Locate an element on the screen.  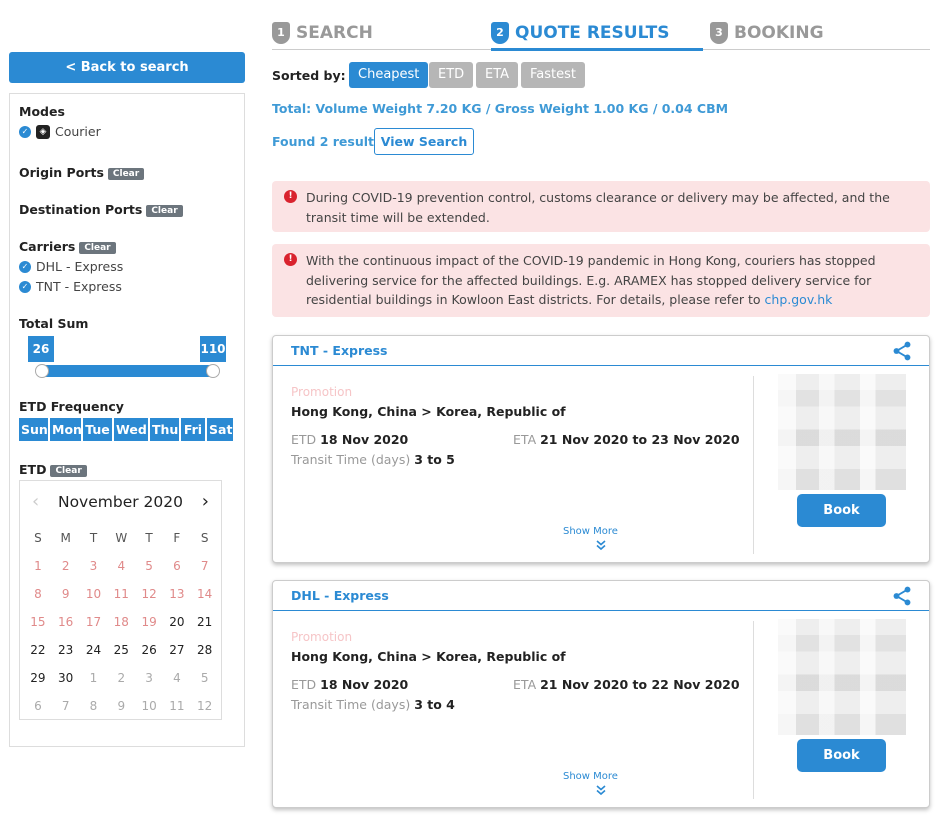
etd-clear-button: Clear is located at coordinates (68, 471).